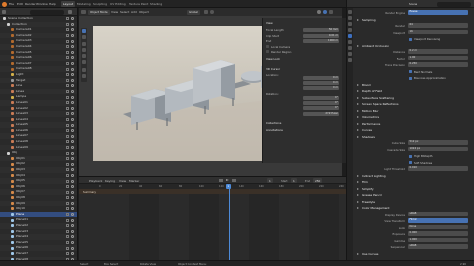  I want to click on properties-section-header: Depth of Field, so click(372, 91).